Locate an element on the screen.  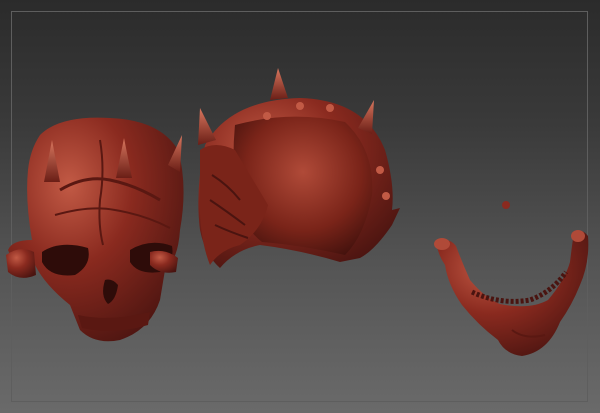
vertex-marker is located at coordinates (506, 205).